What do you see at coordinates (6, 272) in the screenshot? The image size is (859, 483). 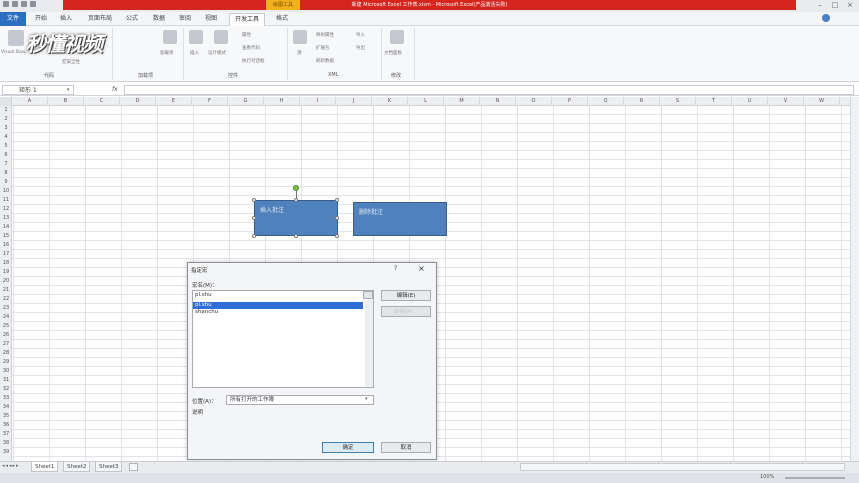 I see `row-header: 19` at bounding box center [6, 272].